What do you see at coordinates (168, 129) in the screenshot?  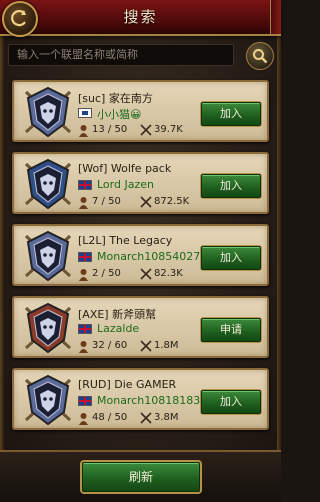 I see `power-value: 39.7K` at bounding box center [168, 129].